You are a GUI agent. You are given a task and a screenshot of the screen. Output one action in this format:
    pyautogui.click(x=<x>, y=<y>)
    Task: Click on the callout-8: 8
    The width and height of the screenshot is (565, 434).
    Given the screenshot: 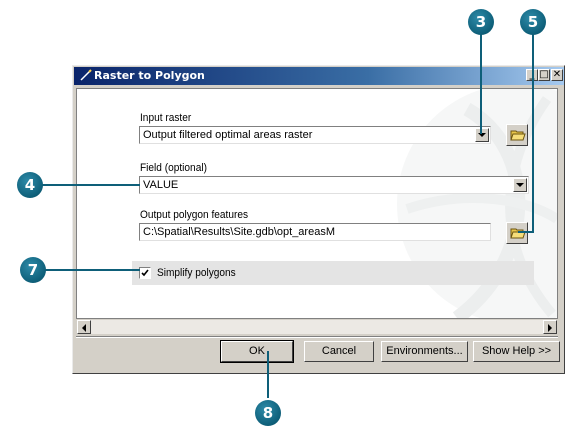 What is the action you would take?
    pyautogui.click(x=268, y=413)
    